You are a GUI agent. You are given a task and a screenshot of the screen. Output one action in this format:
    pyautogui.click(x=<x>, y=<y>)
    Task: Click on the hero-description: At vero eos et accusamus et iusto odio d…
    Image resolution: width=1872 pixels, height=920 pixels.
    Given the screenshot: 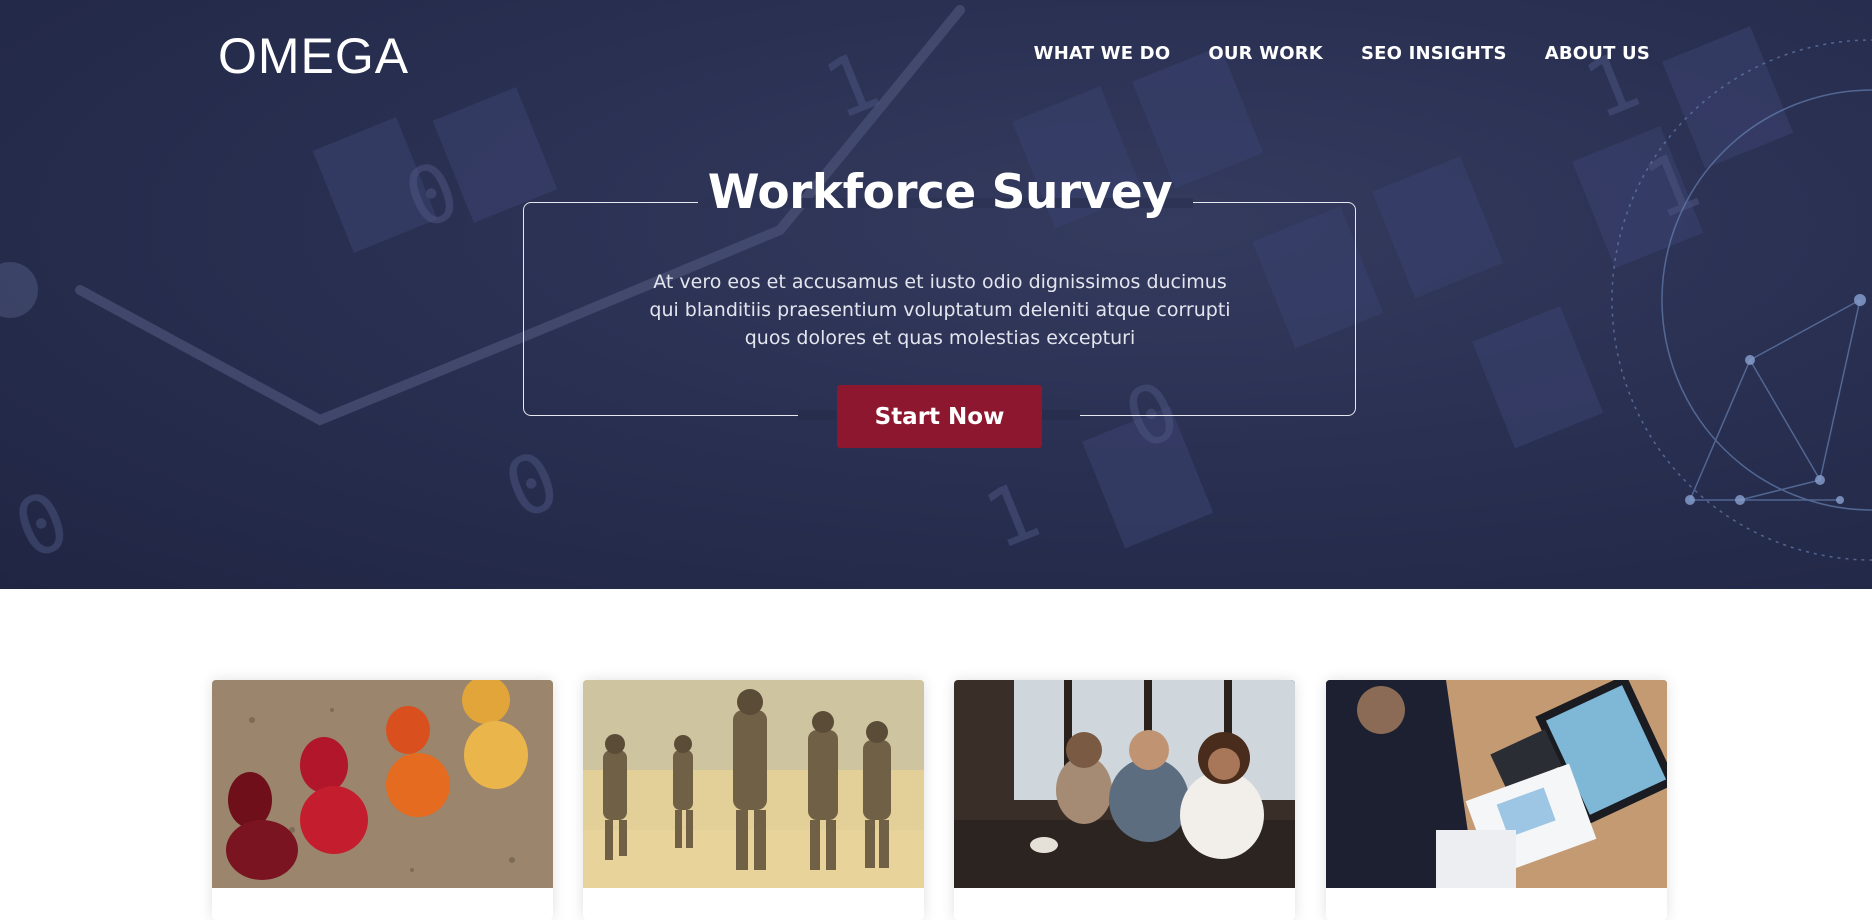 What is the action you would take?
    pyautogui.click(x=940, y=310)
    